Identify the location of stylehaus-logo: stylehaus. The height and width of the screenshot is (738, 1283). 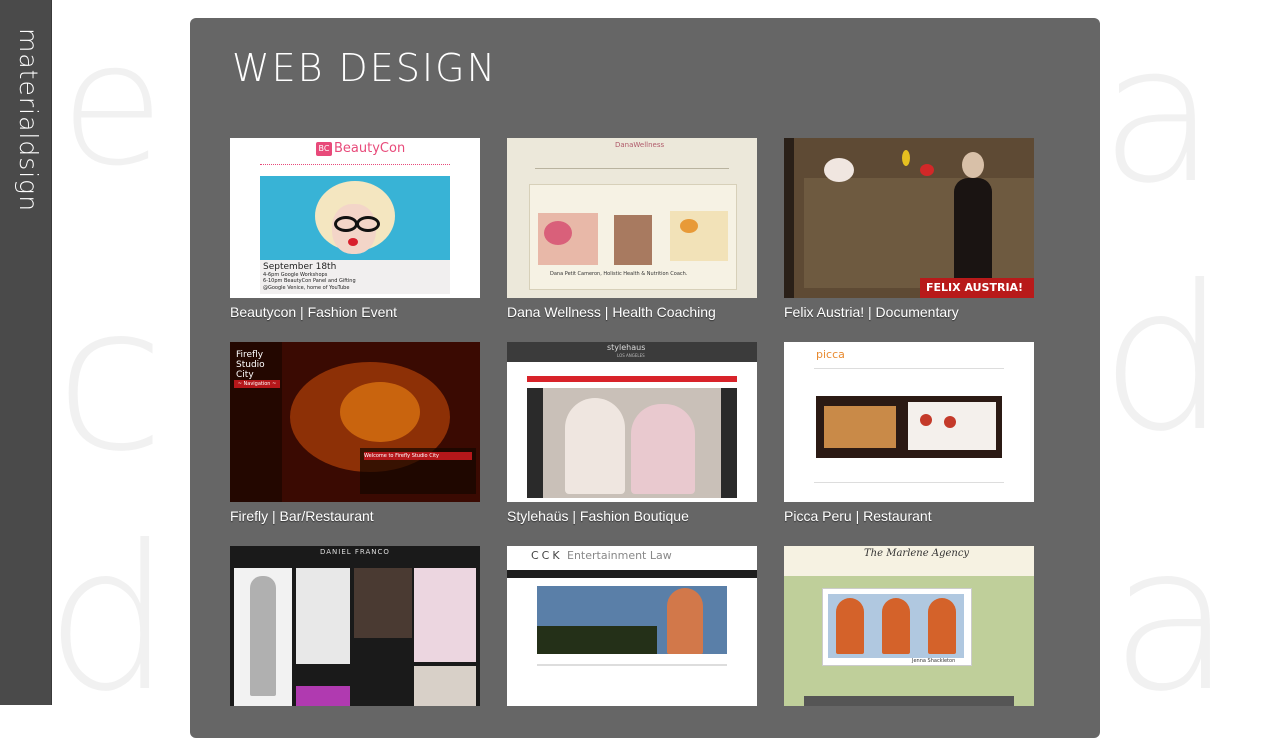
(626, 347).